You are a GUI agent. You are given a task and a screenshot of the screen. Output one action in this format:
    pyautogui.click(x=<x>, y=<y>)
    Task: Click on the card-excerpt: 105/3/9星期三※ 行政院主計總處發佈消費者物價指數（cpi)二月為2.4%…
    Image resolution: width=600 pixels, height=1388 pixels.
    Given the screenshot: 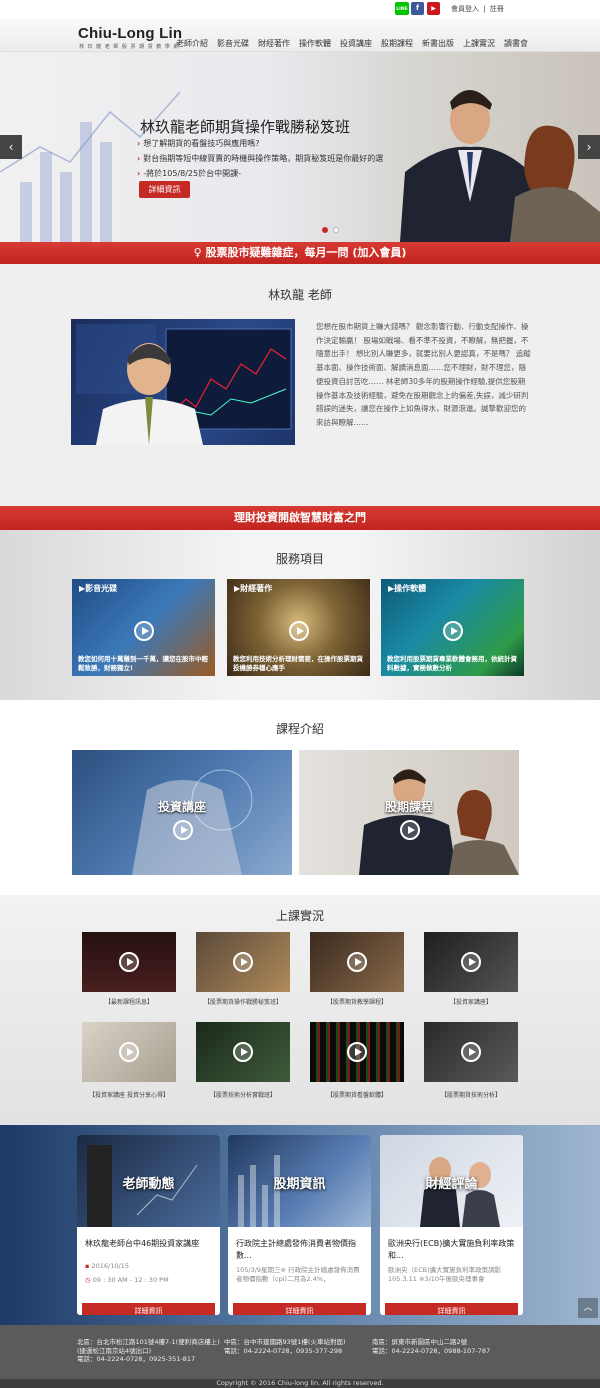 What is the action you would take?
    pyautogui.click(x=298, y=1274)
    